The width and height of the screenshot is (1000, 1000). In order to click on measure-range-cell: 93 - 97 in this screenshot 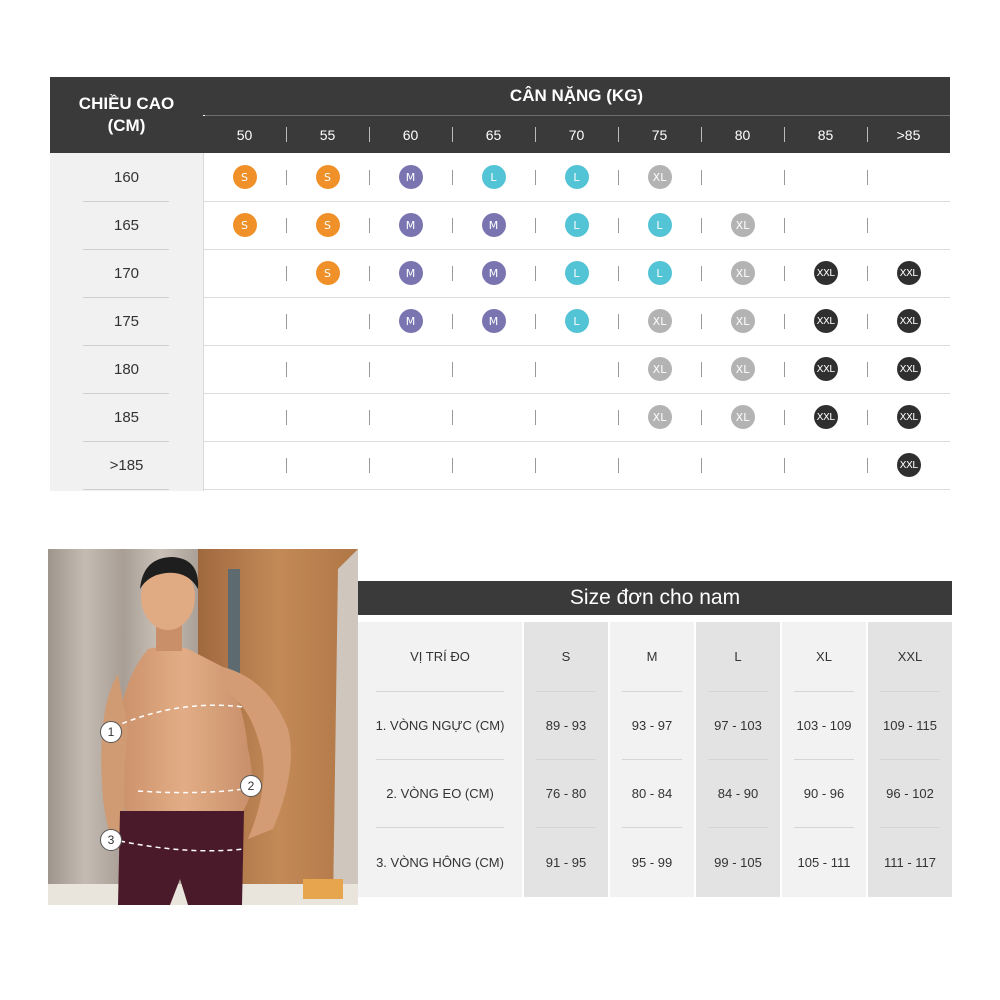, I will do `click(652, 725)`.